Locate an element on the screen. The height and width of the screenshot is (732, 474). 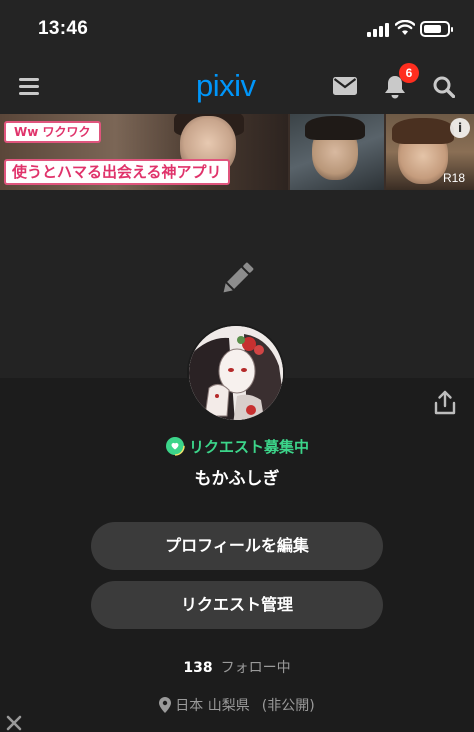
request-bubble-icon is located at coordinates (175, 446).